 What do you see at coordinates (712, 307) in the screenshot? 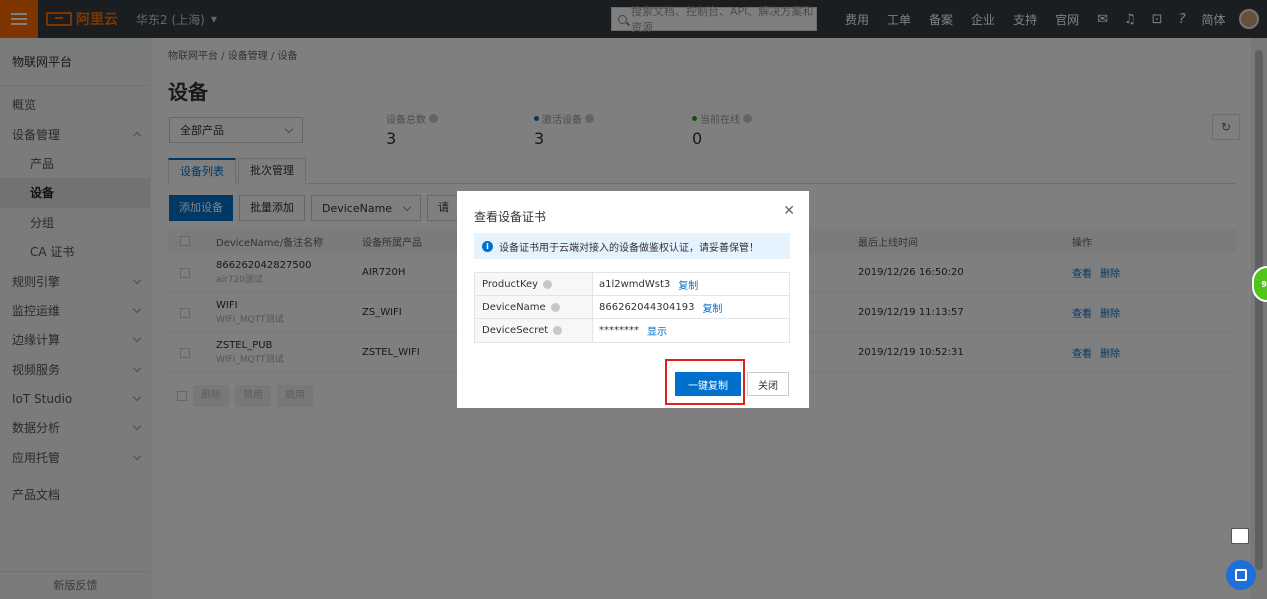
I see `copy-device-name-link: 复制` at bounding box center [712, 307].